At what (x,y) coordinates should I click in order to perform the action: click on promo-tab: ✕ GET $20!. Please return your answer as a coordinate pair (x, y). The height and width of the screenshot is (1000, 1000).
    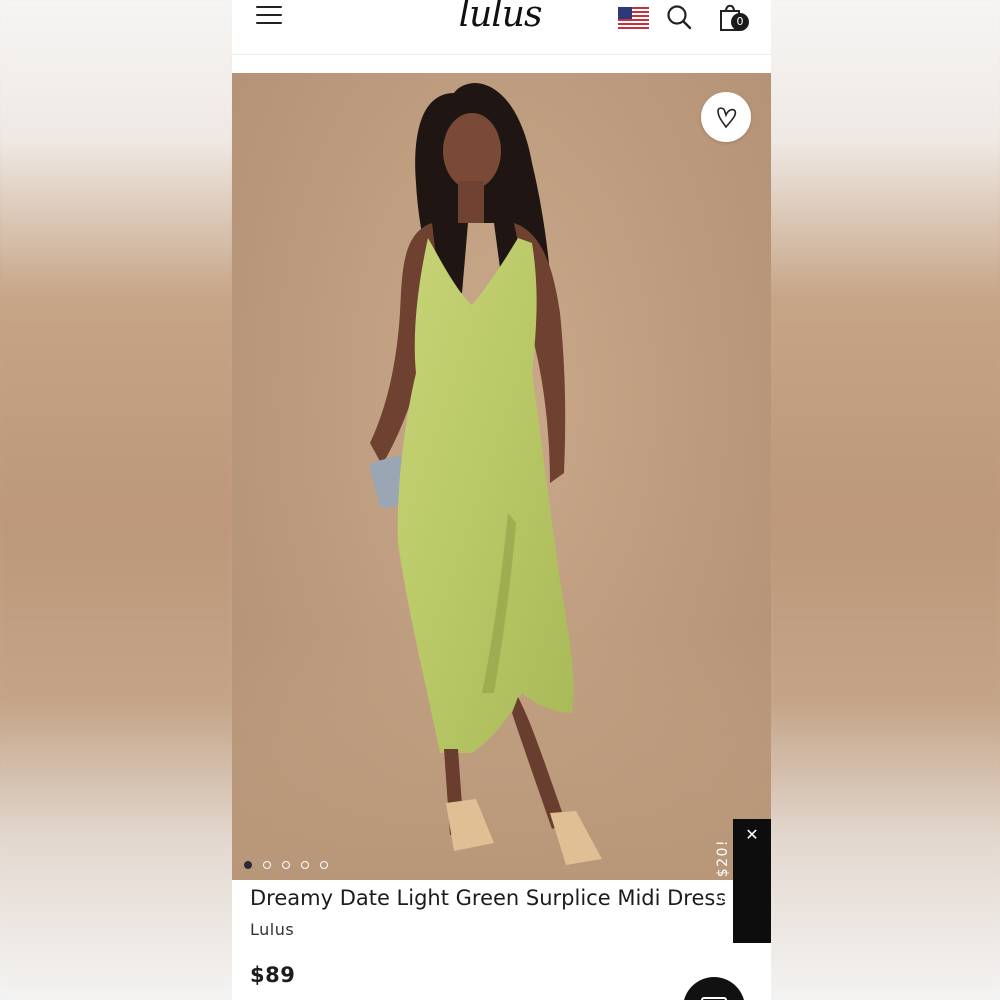
    Looking at the image, I should click on (743, 881).